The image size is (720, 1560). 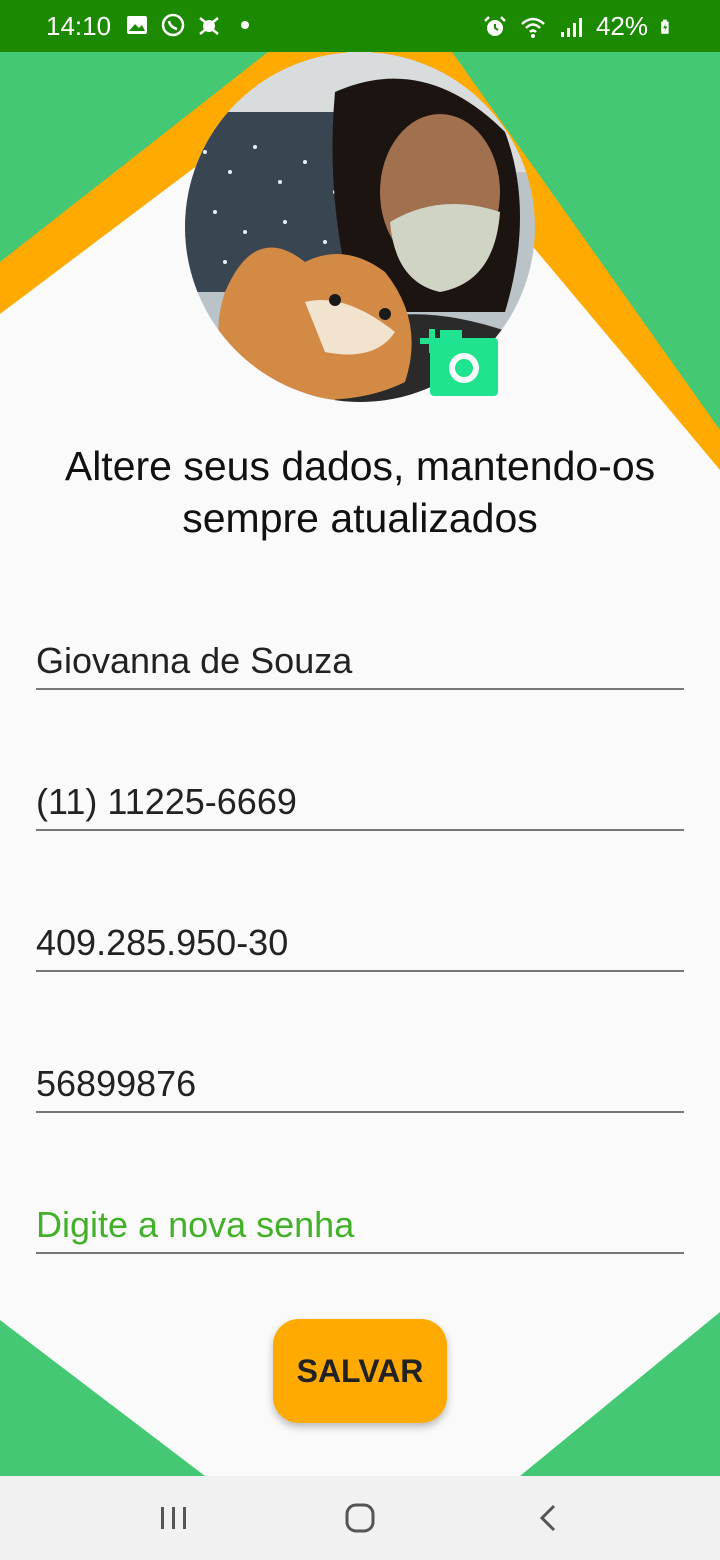 I want to click on navigation-bar, so click(x=360, y=1518).